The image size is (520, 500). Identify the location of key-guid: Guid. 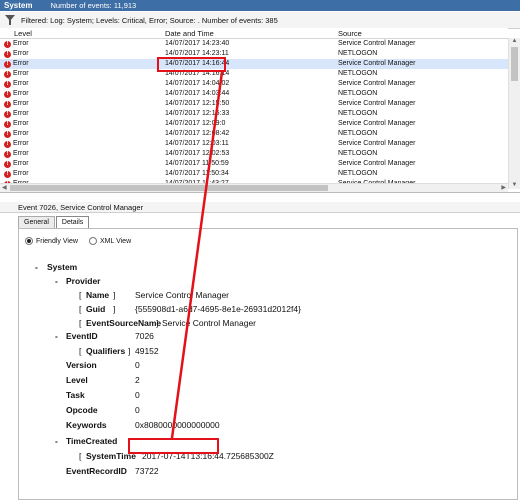
(96, 309).